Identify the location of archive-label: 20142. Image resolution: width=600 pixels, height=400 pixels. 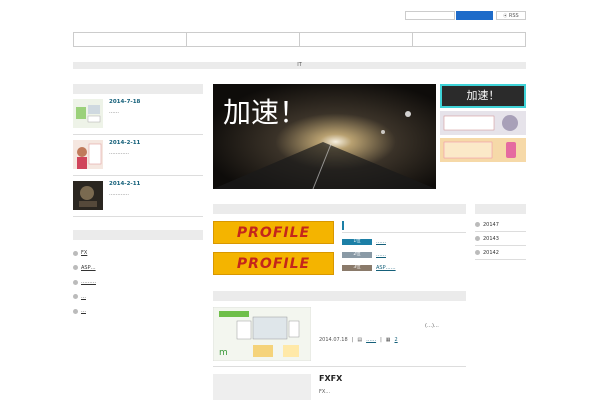
(491, 252).